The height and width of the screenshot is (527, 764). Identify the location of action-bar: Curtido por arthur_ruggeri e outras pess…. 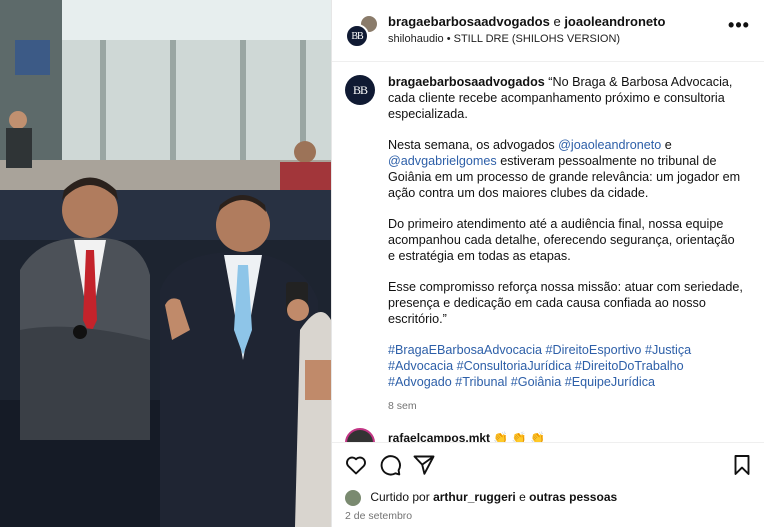
(548, 484).